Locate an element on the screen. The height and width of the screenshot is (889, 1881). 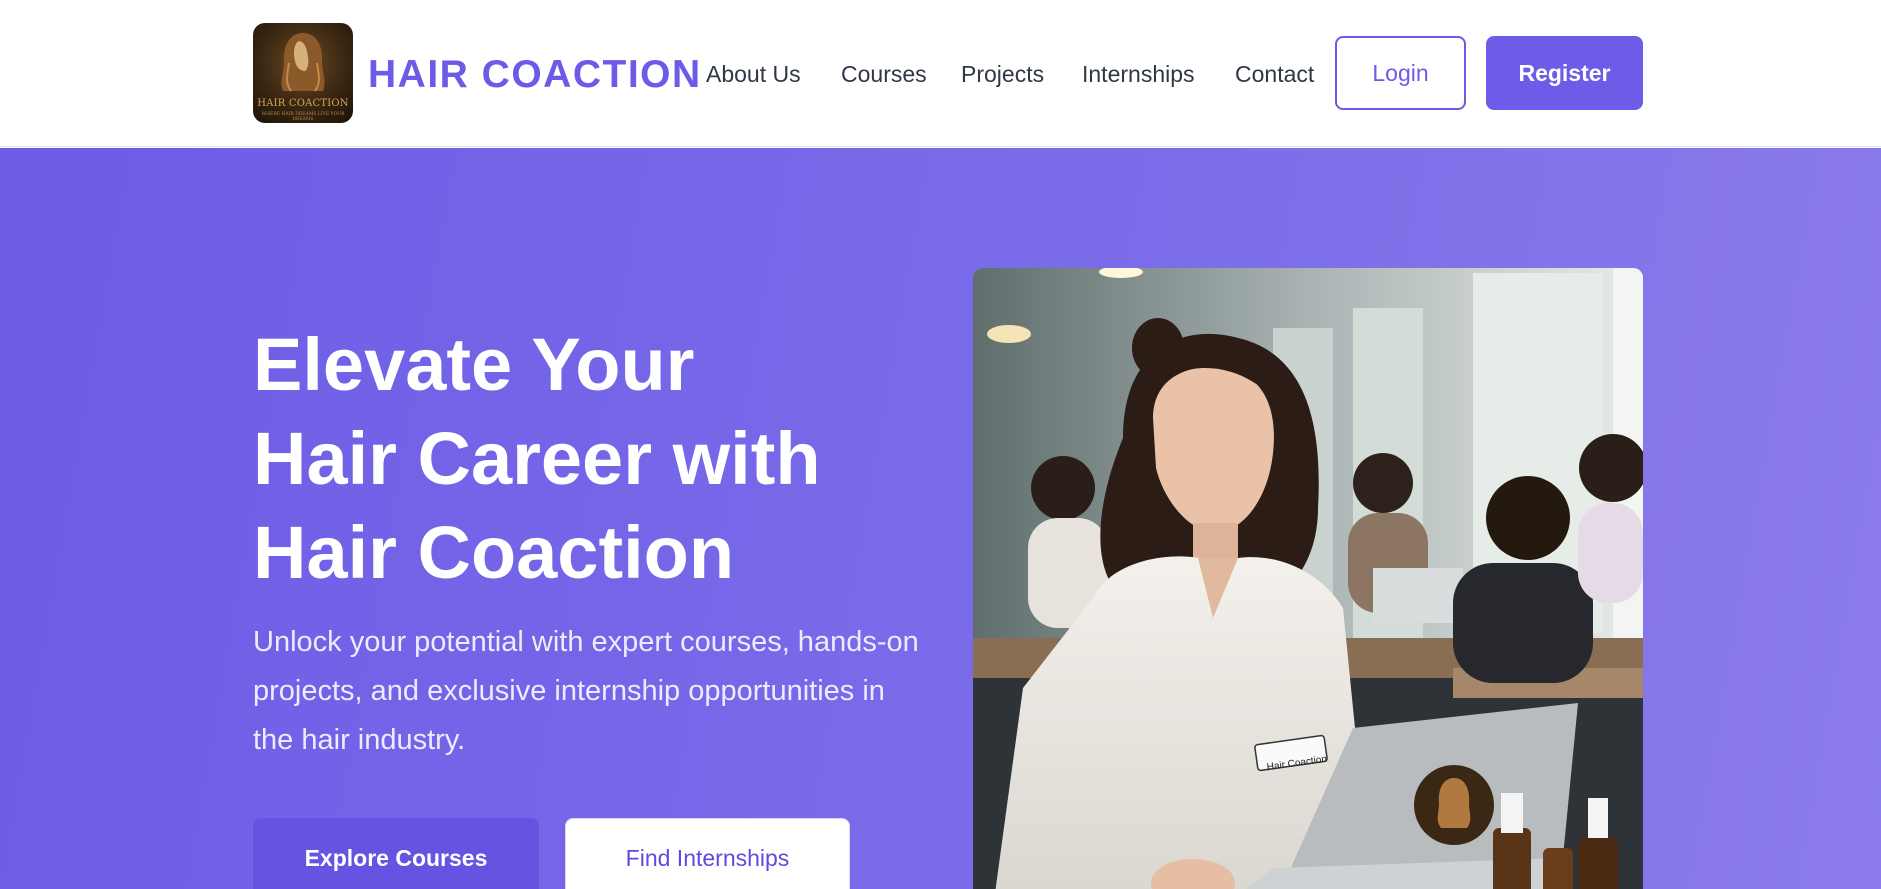
brand-name: HAIR COACTION is located at coordinates (535, 75).